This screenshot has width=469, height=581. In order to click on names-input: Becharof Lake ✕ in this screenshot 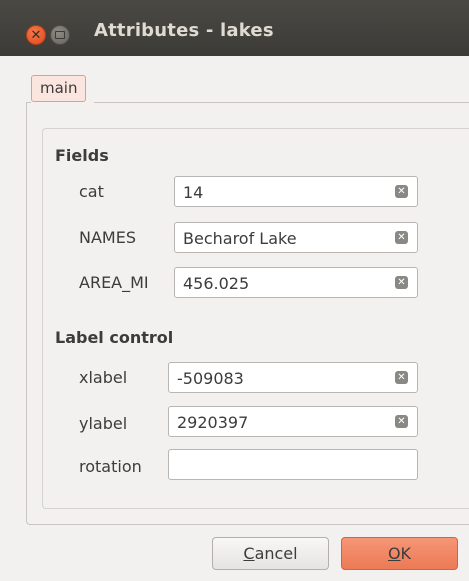, I will do `click(296, 237)`.